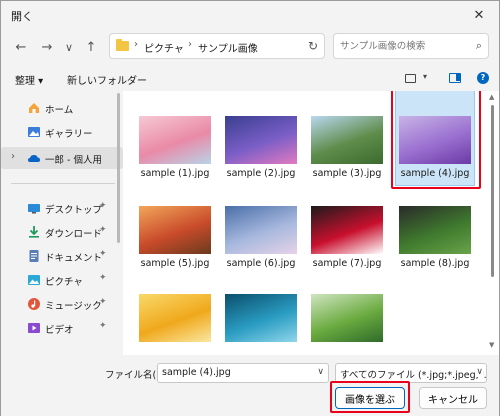  What do you see at coordinates (34, 280) in the screenshot?
I see `picture-icon` at bounding box center [34, 280].